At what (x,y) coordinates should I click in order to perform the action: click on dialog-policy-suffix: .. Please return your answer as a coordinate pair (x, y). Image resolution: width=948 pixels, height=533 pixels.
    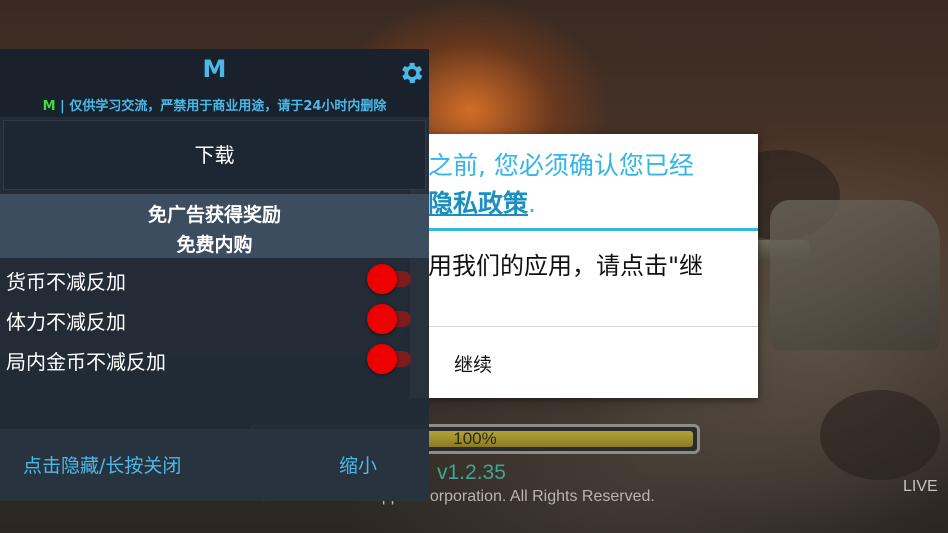
    Looking at the image, I should click on (532, 203).